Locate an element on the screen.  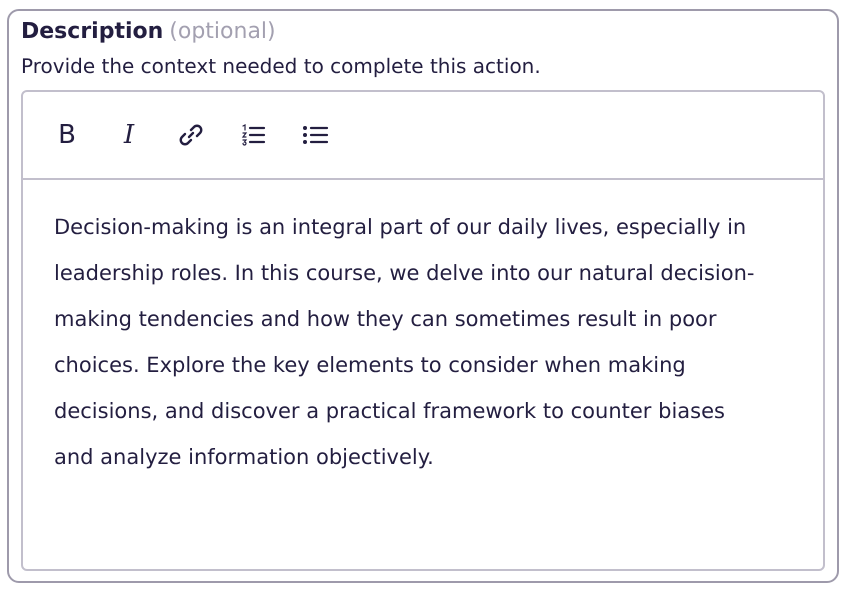
optional-note: (optional) is located at coordinates (222, 31).